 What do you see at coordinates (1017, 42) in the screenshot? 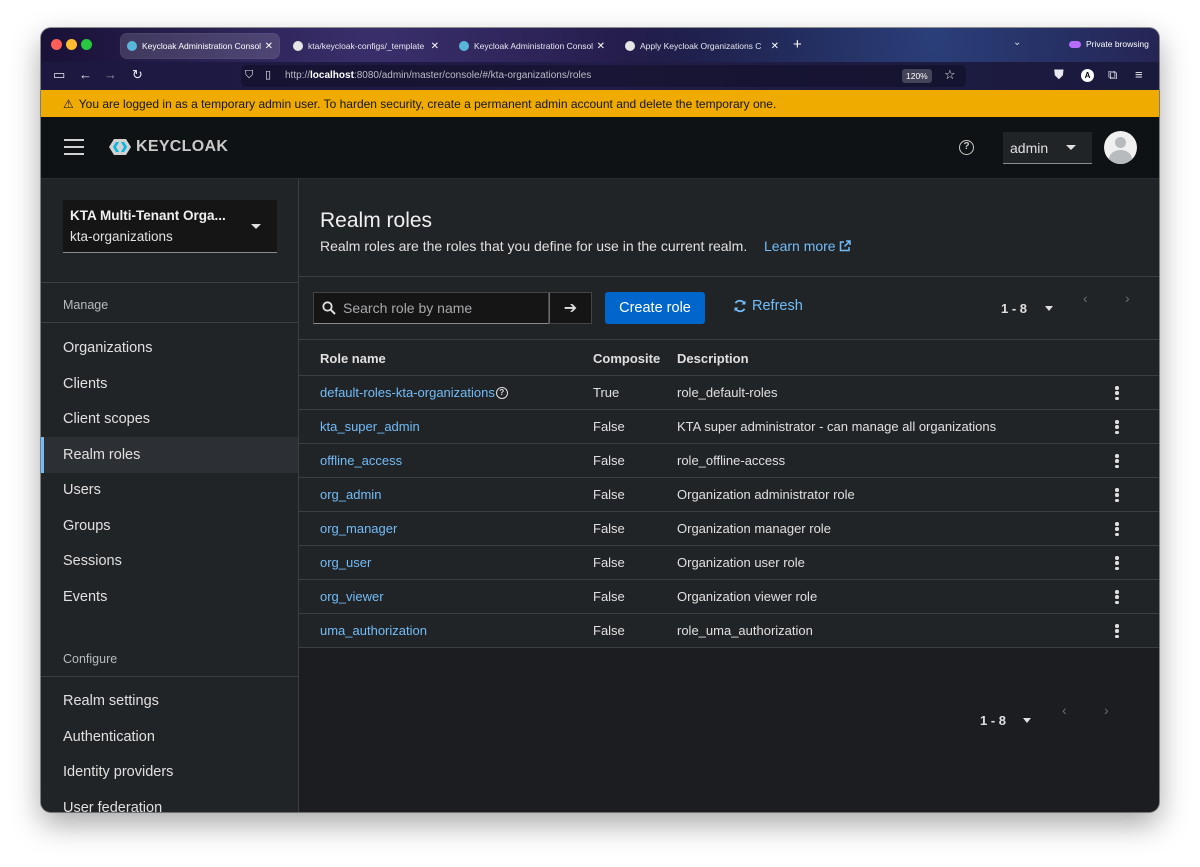
I see `chevron-down-icon: ⌄` at bounding box center [1017, 42].